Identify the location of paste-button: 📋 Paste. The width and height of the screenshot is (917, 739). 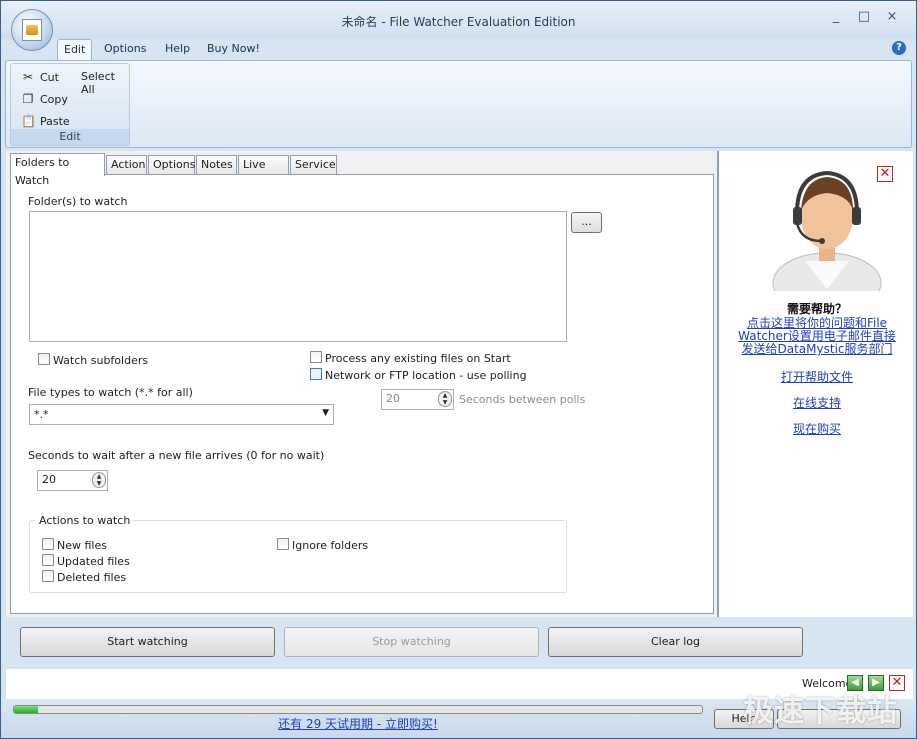
(45, 121).